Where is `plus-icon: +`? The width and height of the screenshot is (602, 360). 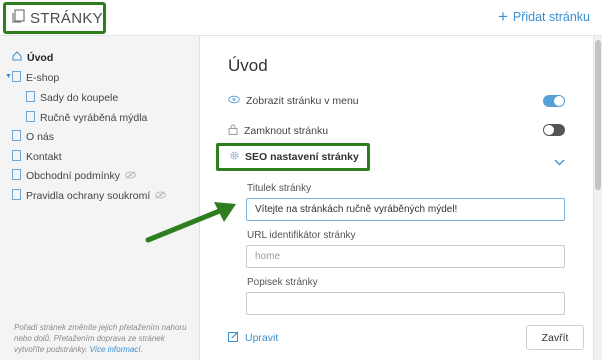 plus-icon: + is located at coordinates (502, 16).